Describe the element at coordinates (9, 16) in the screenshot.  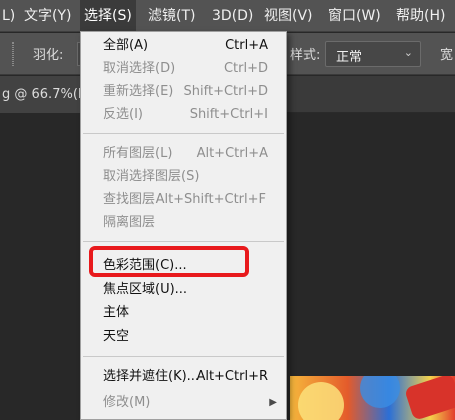
I see `menu-layer: L)` at that location.